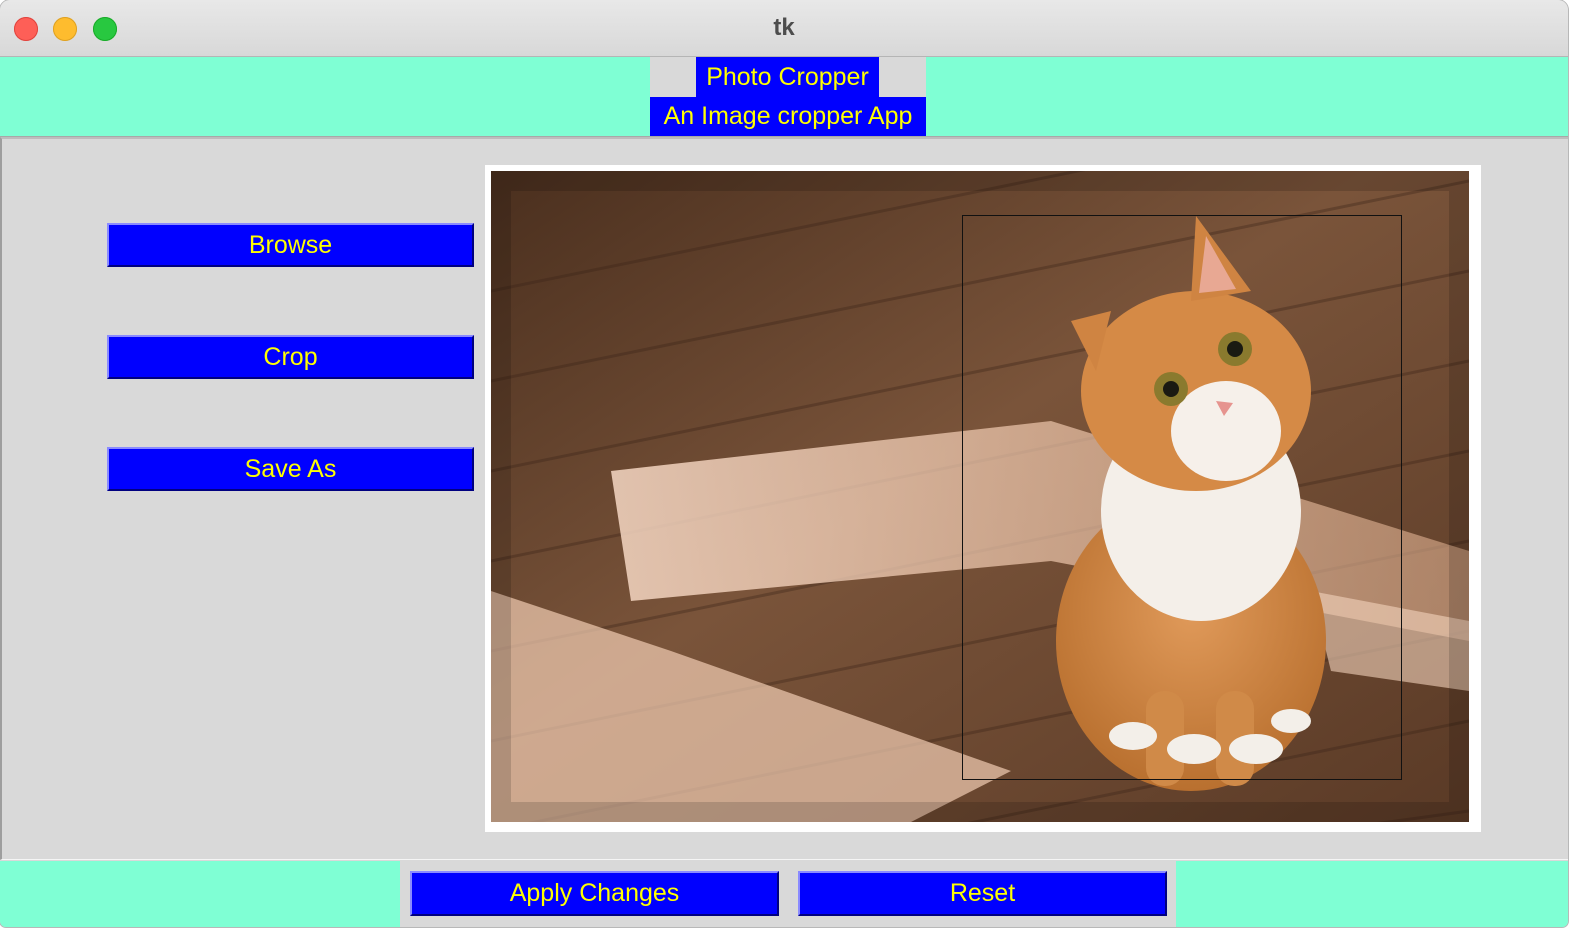  What do you see at coordinates (594, 893) in the screenshot?
I see `apply-changes-button: Apply Changes` at bounding box center [594, 893].